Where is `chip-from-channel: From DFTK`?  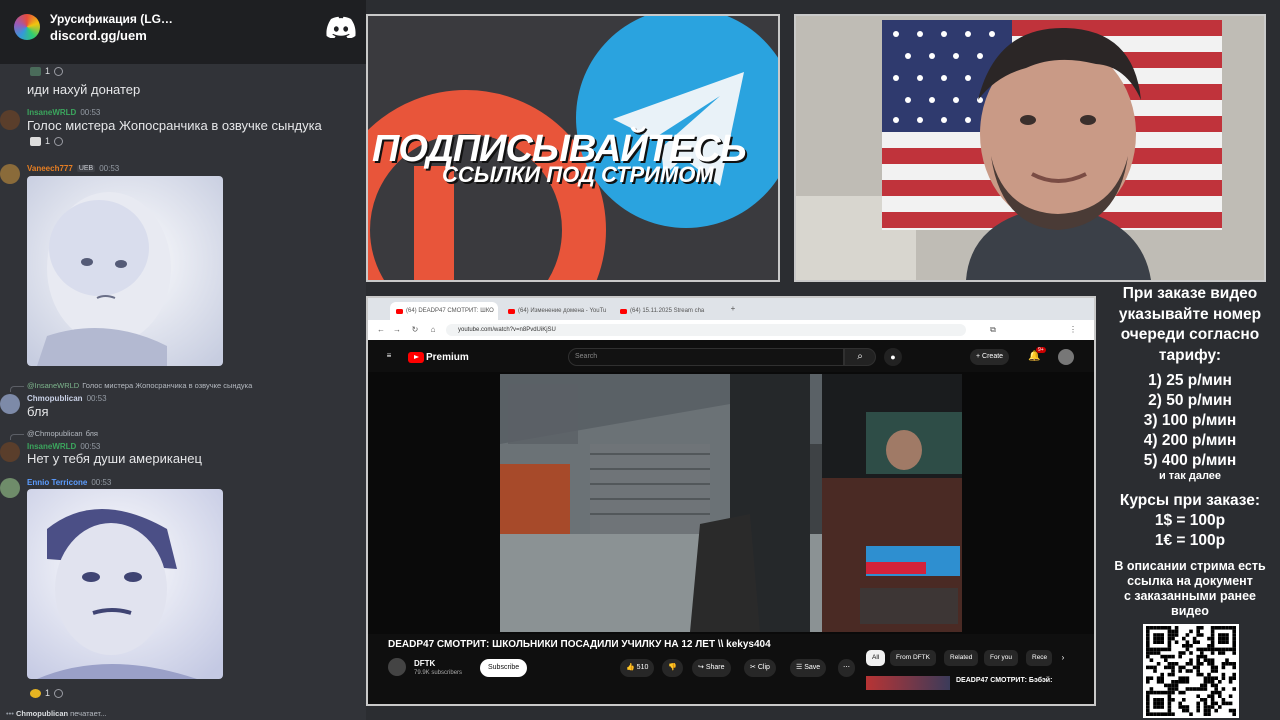 chip-from-channel: From DFTK is located at coordinates (913, 658).